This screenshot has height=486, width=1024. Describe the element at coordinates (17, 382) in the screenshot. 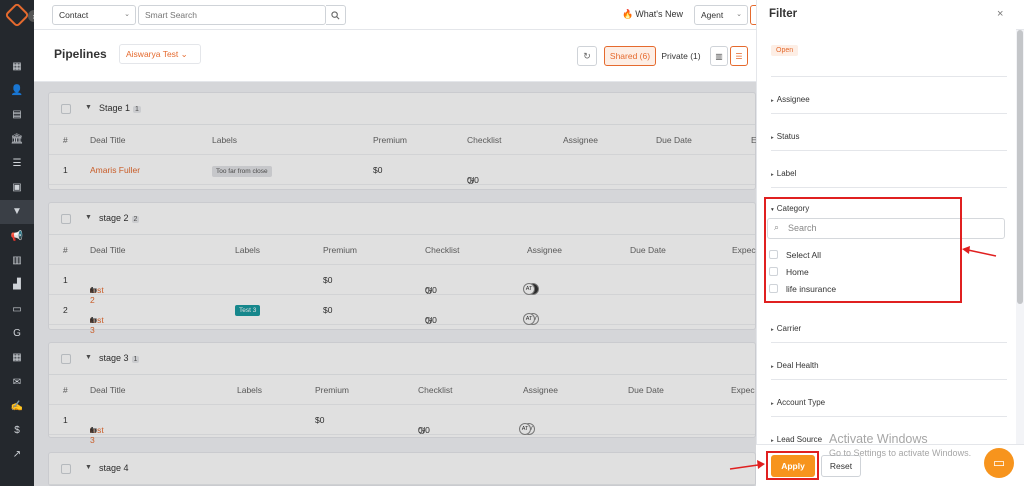

I see `mail-icon: ✉` at that location.